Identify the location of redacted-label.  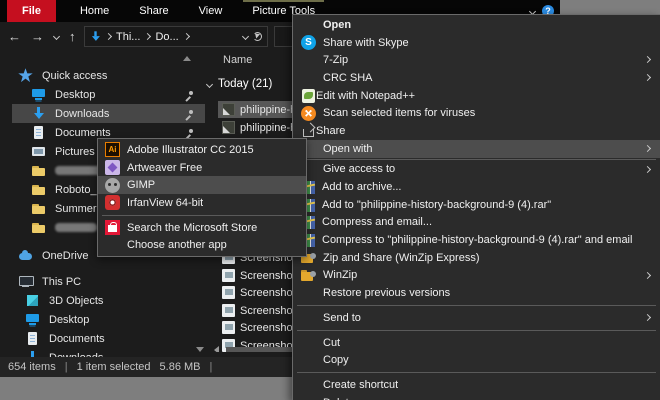
(76, 227).